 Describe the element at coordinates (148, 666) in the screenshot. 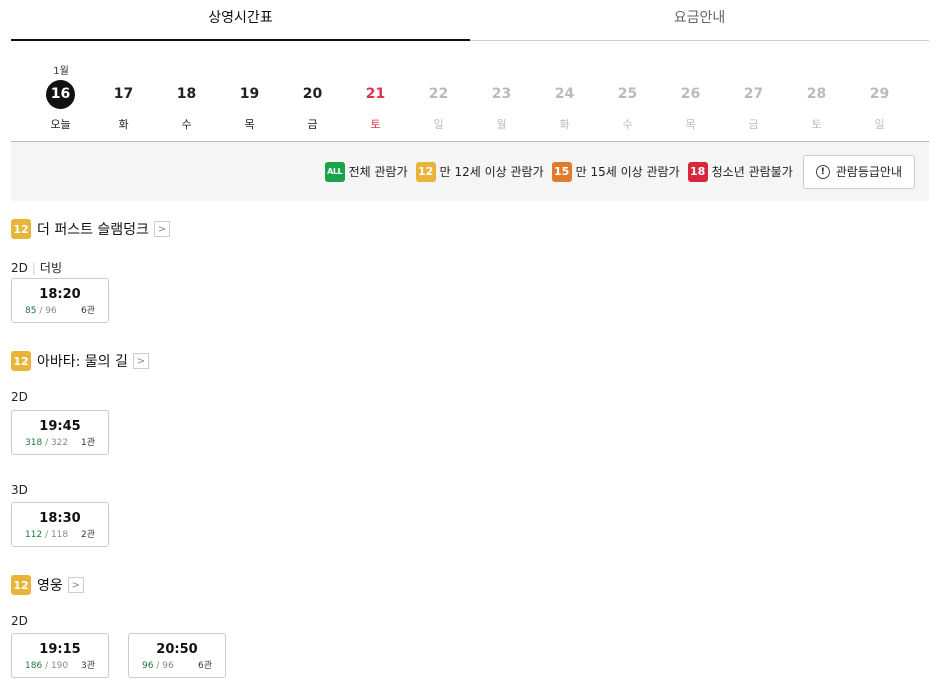

I see `seats-available: 96` at that location.